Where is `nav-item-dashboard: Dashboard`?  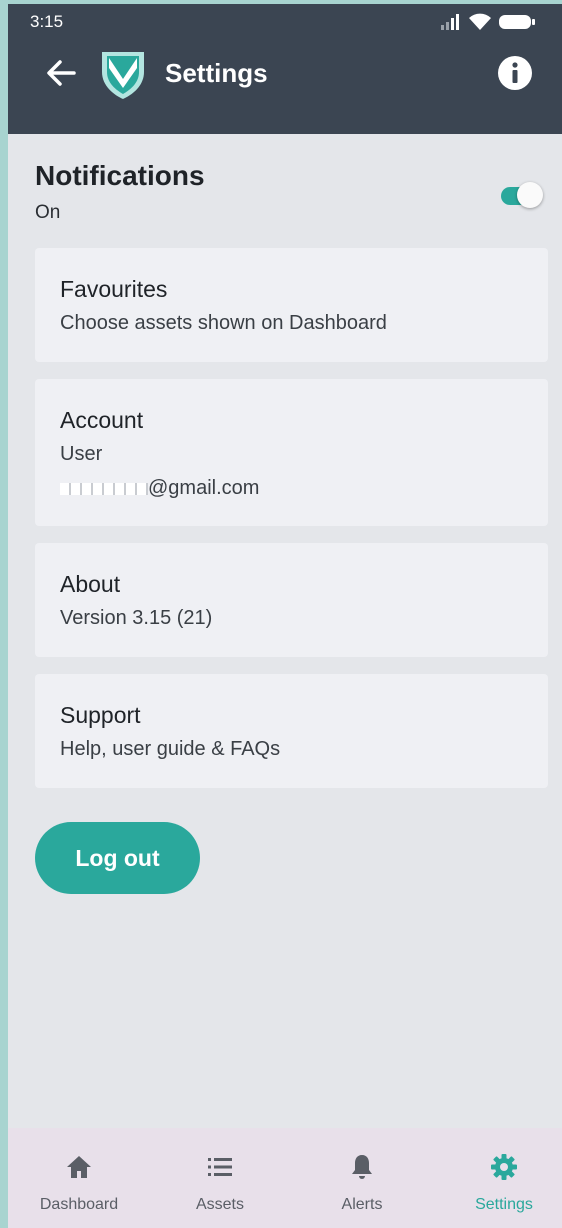
nav-item-dashboard: Dashboard is located at coordinates (79, 1178).